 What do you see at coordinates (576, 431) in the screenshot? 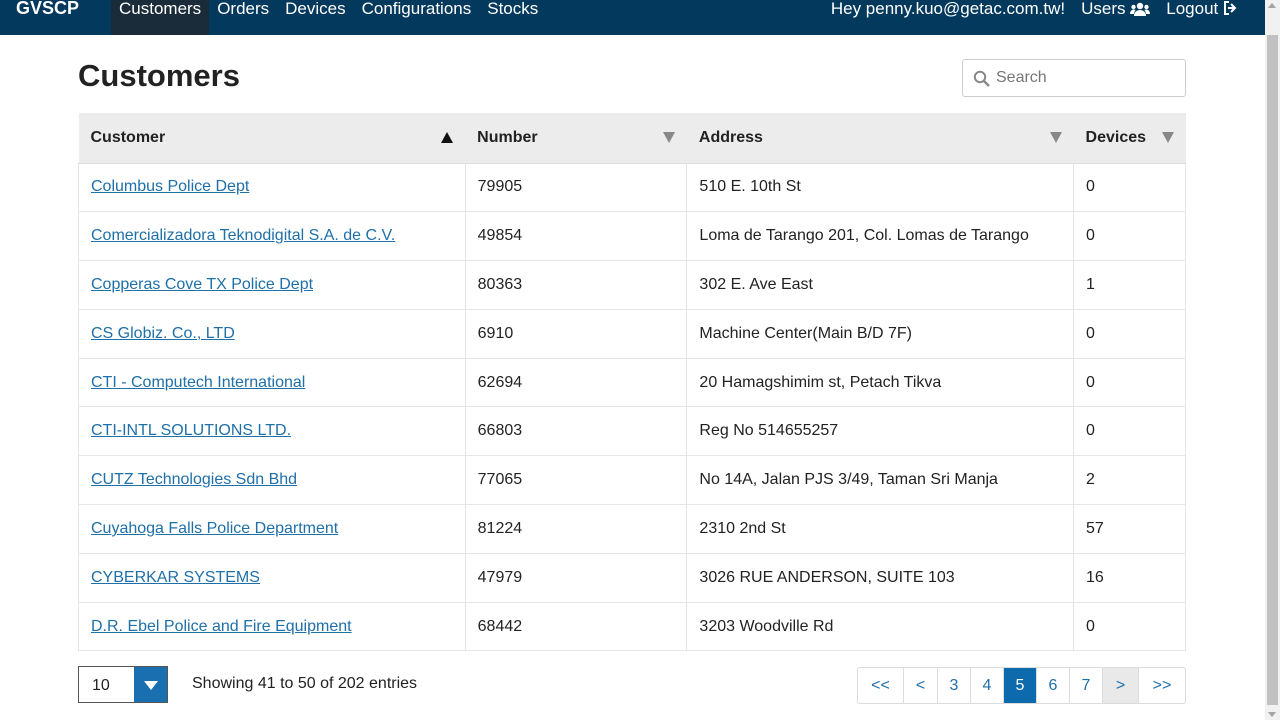
I see `number-cell: 66803` at bounding box center [576, 431].